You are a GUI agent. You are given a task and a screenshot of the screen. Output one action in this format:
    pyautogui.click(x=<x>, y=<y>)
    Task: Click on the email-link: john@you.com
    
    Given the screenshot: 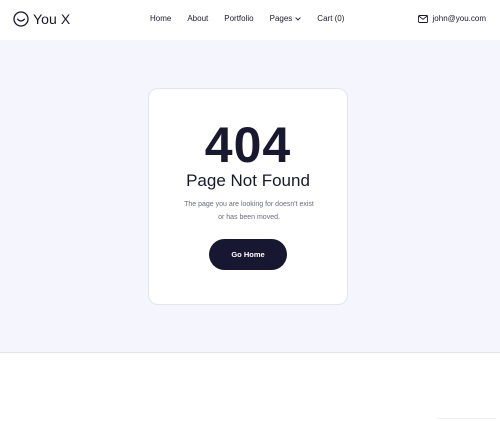 What is the action you would take?
    pyautogui.click(x=451, y=18)
    